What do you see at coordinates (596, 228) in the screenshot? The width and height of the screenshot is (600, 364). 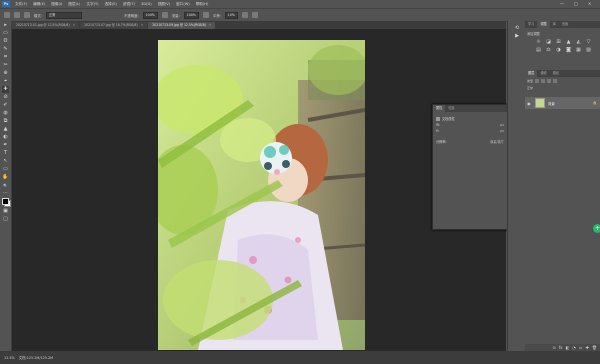 I see `plus-badge-icon: +` at bounding box center [596, 228].